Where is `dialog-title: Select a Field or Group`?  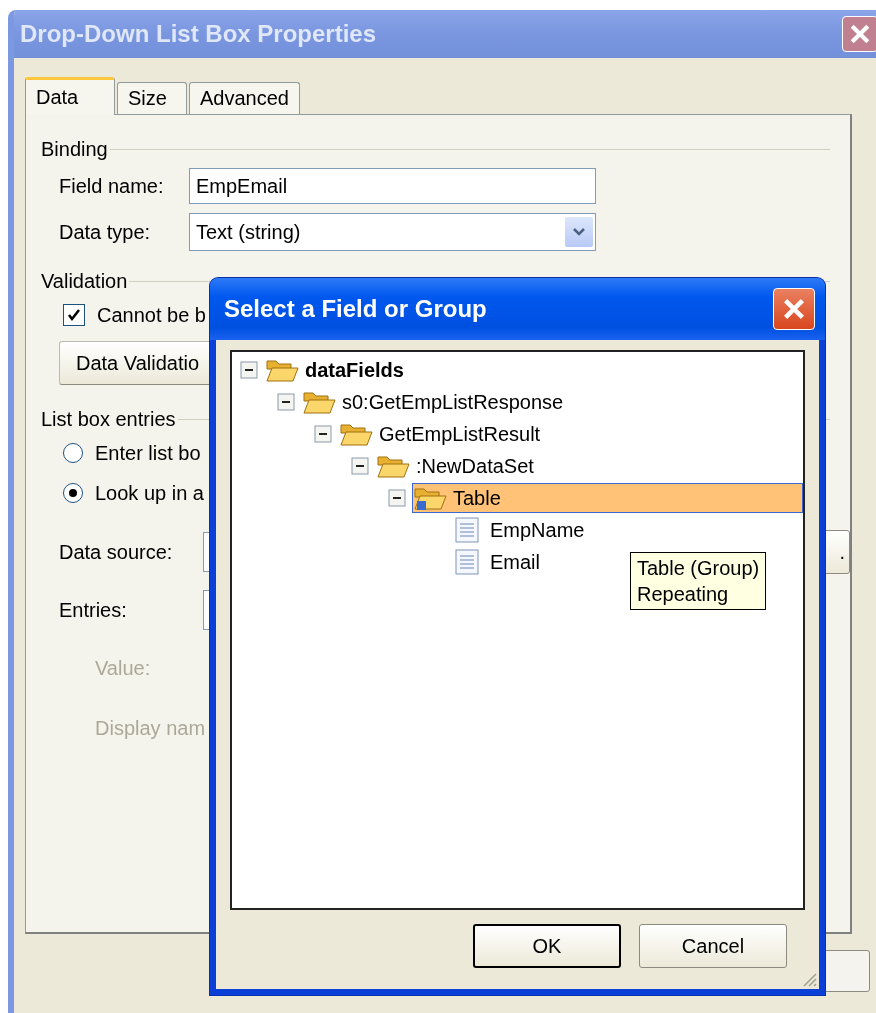 dialog-title: Select a Field or Group is located at coordinates (355, 309).